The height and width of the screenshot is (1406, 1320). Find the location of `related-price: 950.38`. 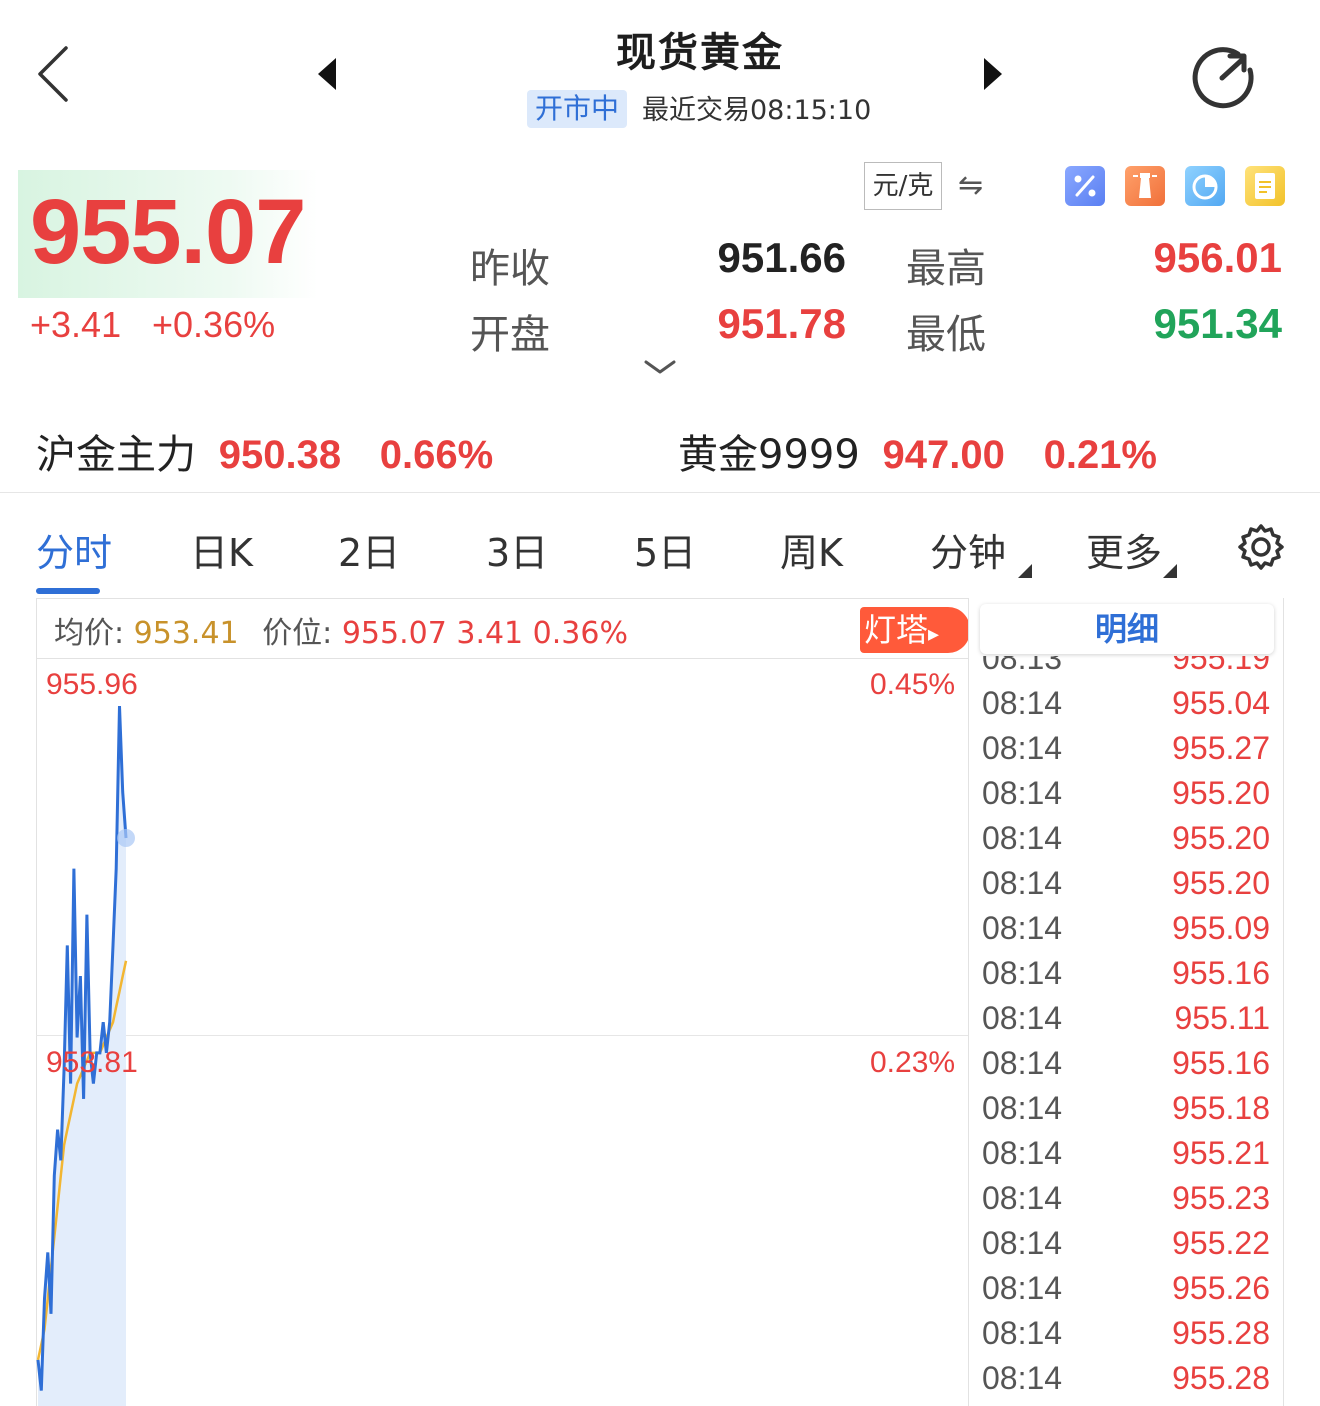

related-price: 950.38 is located at coordinates (280, 455).